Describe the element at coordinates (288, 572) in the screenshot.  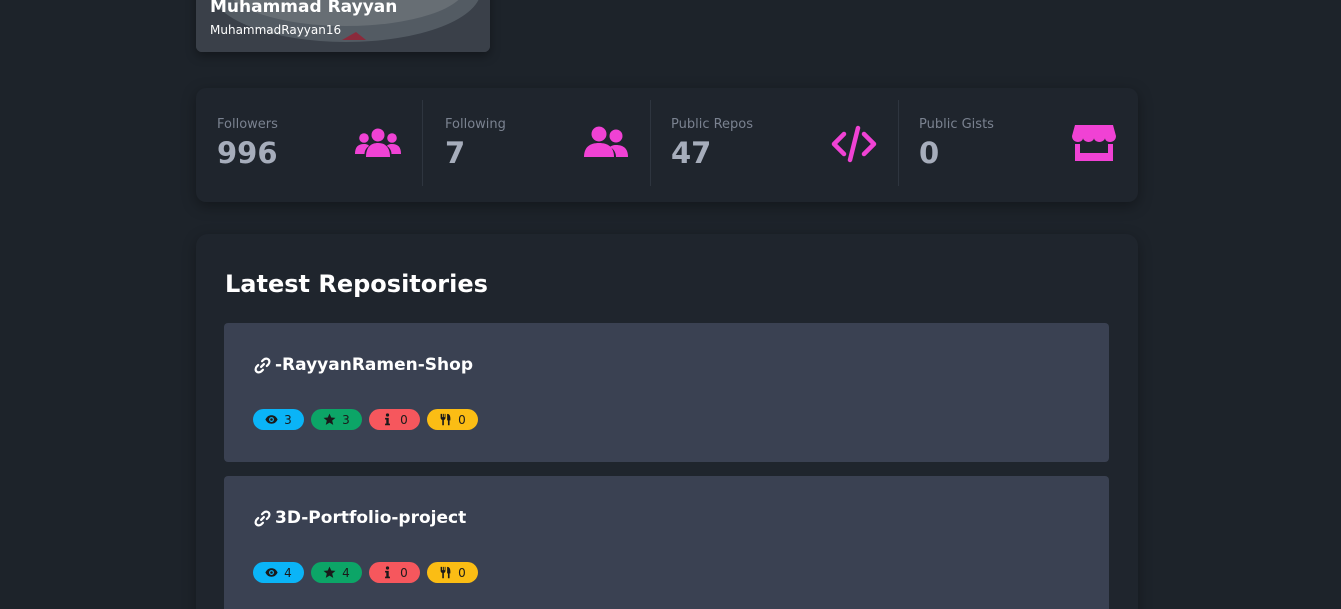
I see `watchers-count: 4` at that location.